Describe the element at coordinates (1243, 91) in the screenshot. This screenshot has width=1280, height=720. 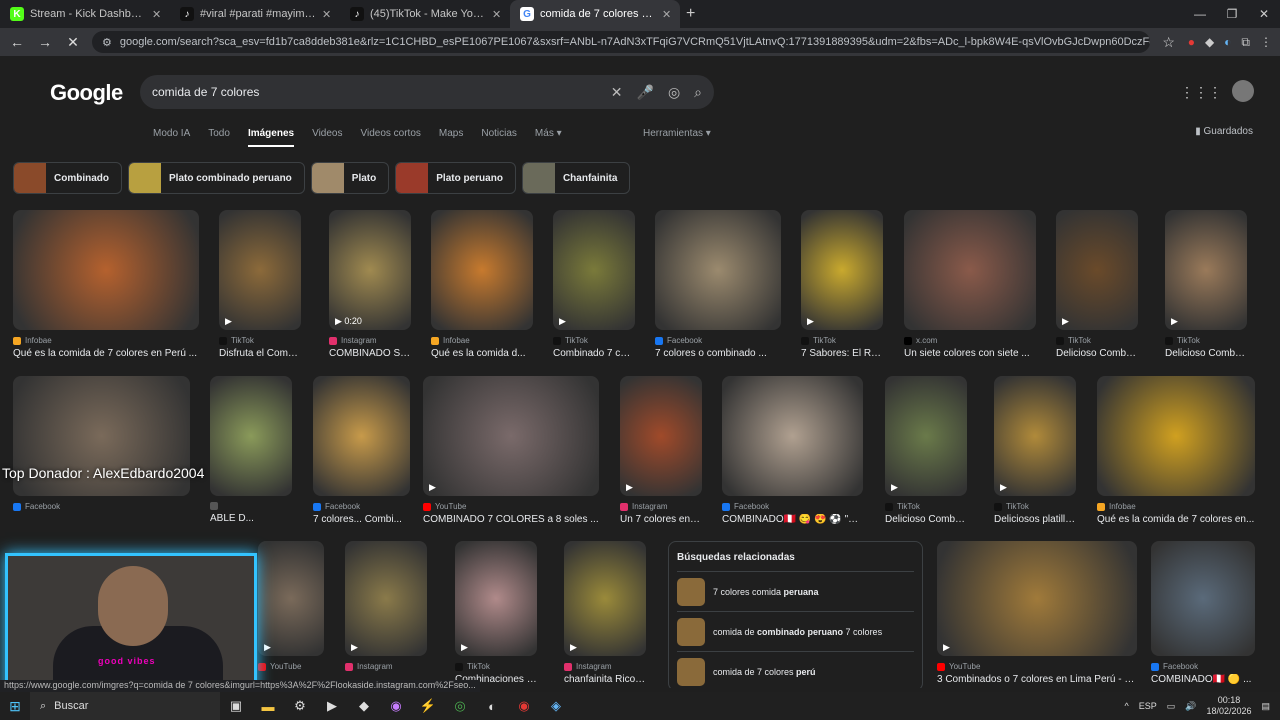
I see `avatar` at that location.